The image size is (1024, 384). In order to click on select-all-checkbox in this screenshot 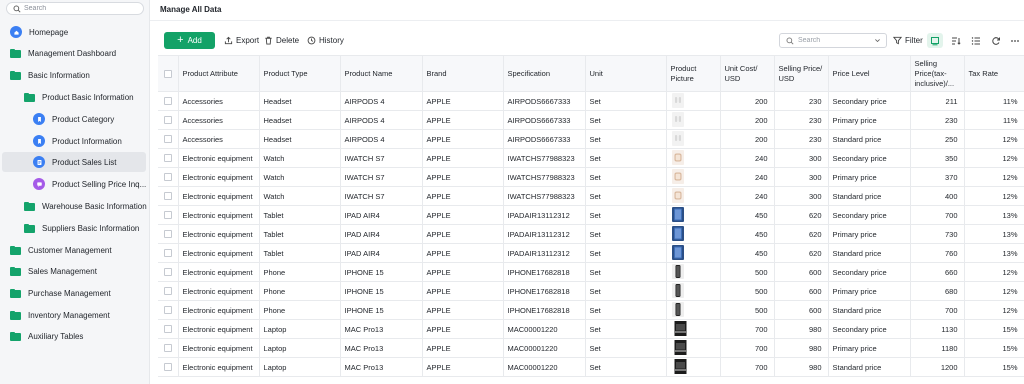, I will do `click(167, 73)`.